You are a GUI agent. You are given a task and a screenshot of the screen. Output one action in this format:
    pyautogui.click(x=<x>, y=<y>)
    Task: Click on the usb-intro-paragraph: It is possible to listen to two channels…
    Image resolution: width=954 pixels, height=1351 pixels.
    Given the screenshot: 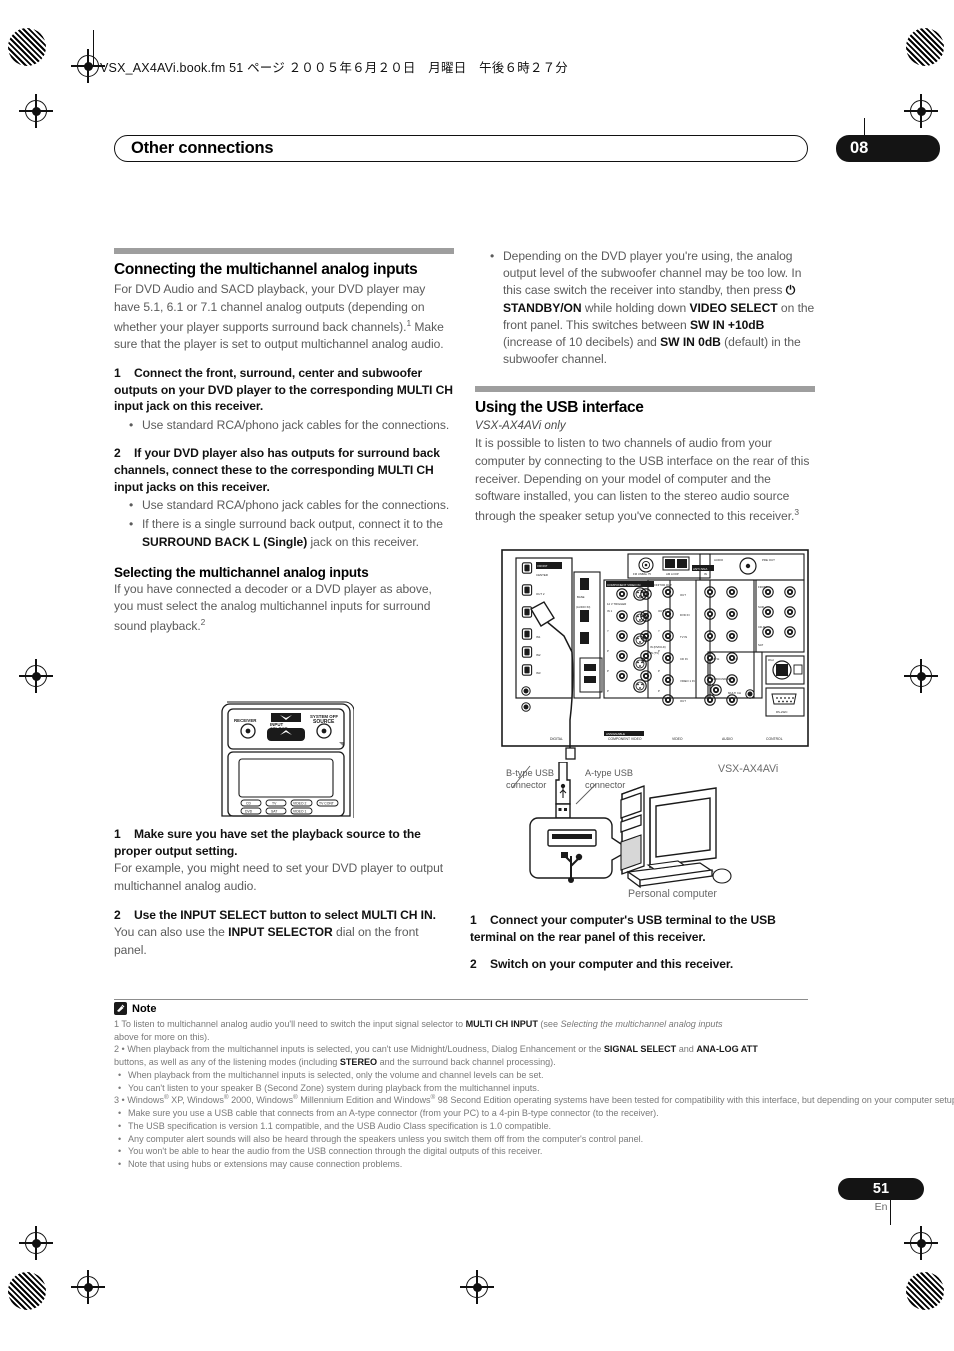 What is the action you would take?
    pyautogui.click(x=645, y=480)
    